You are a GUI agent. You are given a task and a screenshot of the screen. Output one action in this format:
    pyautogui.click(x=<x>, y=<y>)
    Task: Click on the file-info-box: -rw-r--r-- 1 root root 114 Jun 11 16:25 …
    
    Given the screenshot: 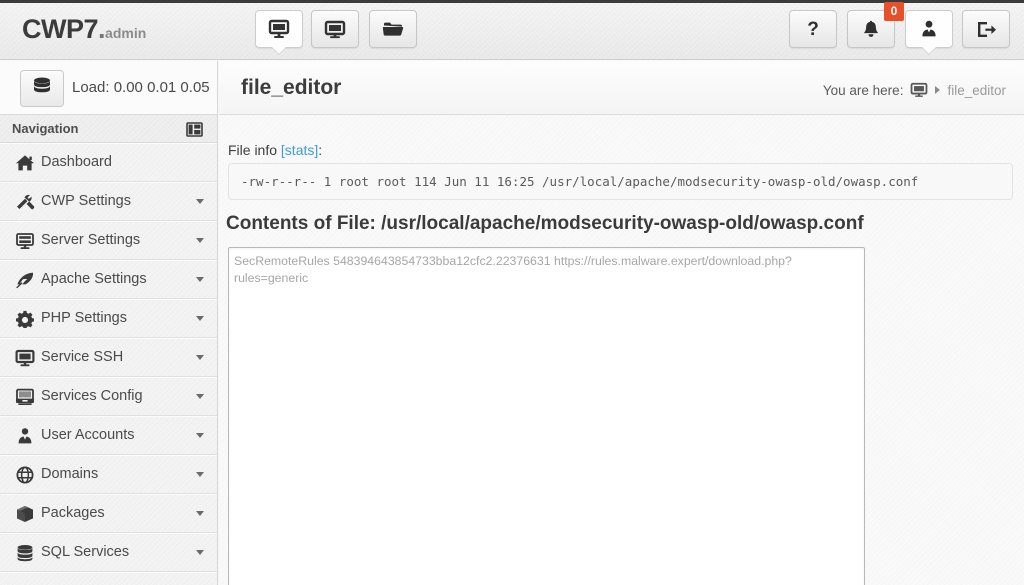 What is the action you would take?
    pyautogui.click(x=620, y=181)
    